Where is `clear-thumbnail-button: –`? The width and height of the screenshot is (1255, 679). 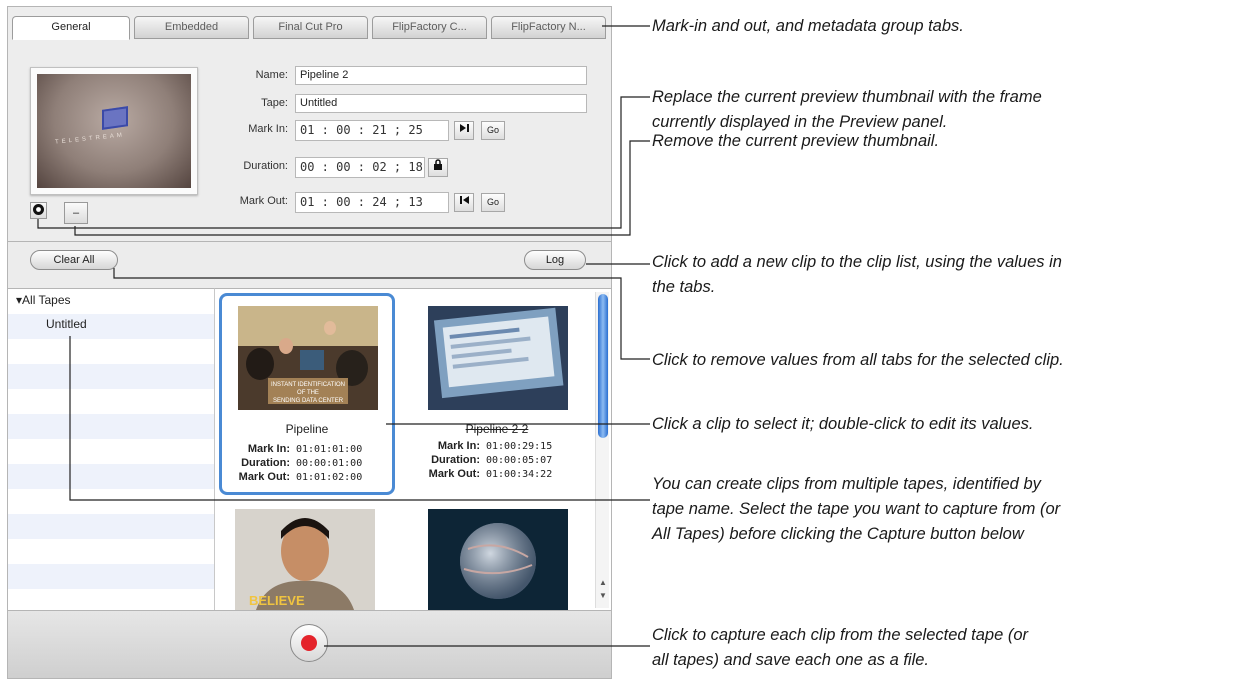
clear-thumbnail-button: – is located at coordinates (76, 213).